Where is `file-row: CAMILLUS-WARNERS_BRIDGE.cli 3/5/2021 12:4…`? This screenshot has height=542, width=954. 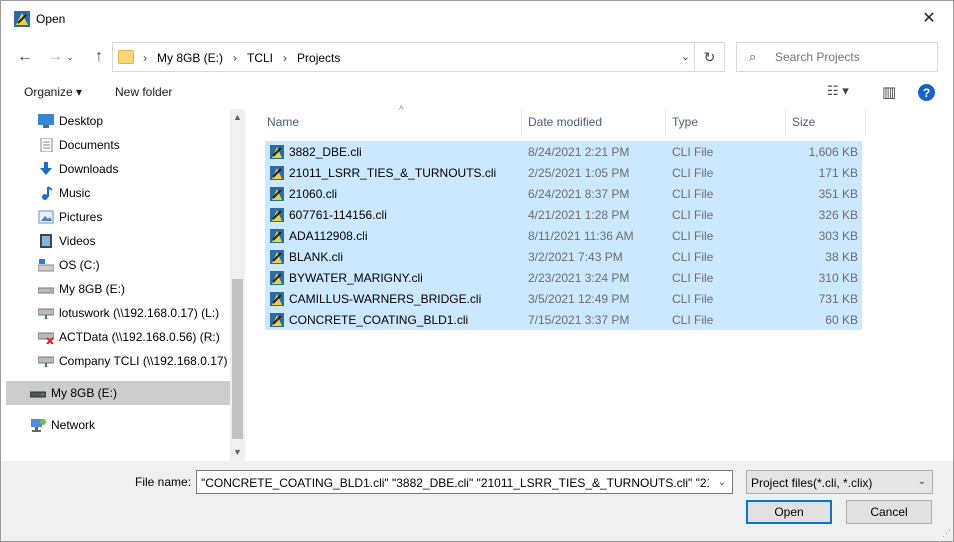
file-row: CAMILLUS-WARNERS_BRIDGE.cli 3/5/2021 12:4… is located at coordinates (563, 298).